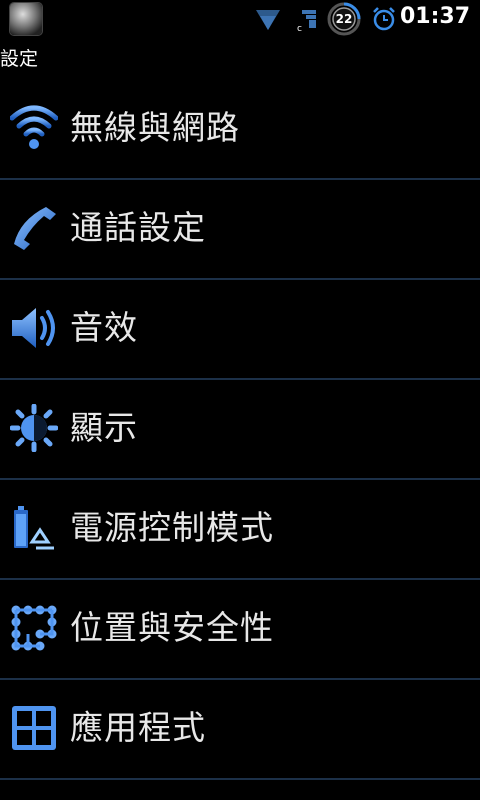  I want to click on applications-icon, so click(34, 728).